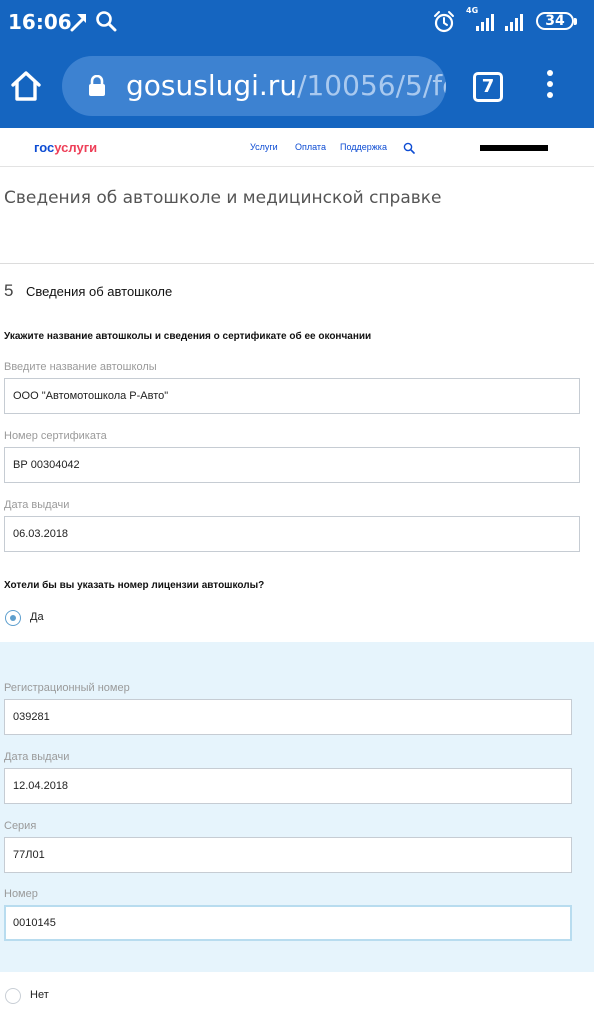  I want to click on alarm-icon, so click(444, 24).